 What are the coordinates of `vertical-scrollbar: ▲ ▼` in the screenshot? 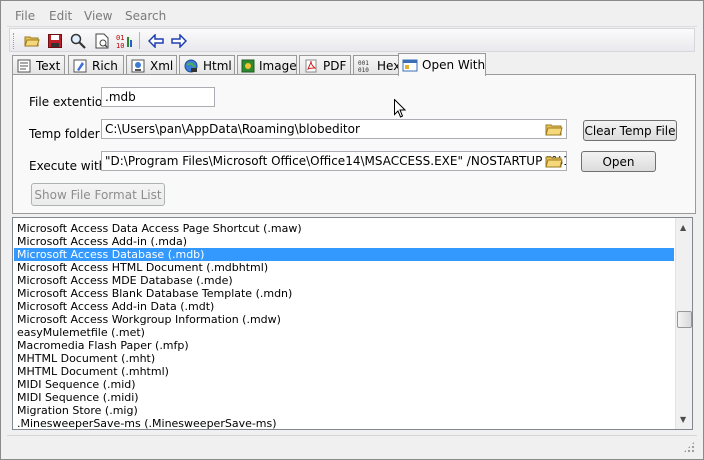 It's located at (683, 323).